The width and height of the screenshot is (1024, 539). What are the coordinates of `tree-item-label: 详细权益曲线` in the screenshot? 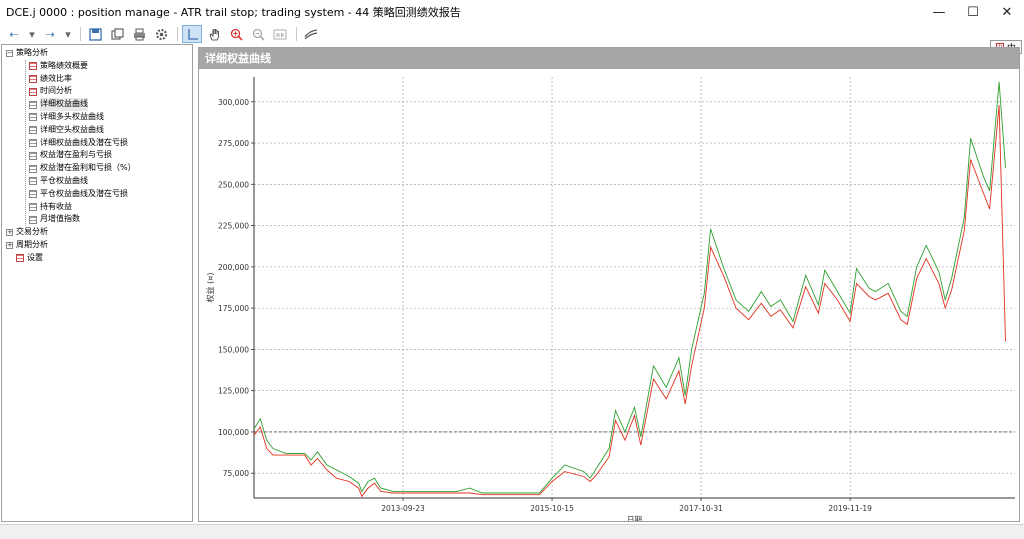 It's located at (64, 104).